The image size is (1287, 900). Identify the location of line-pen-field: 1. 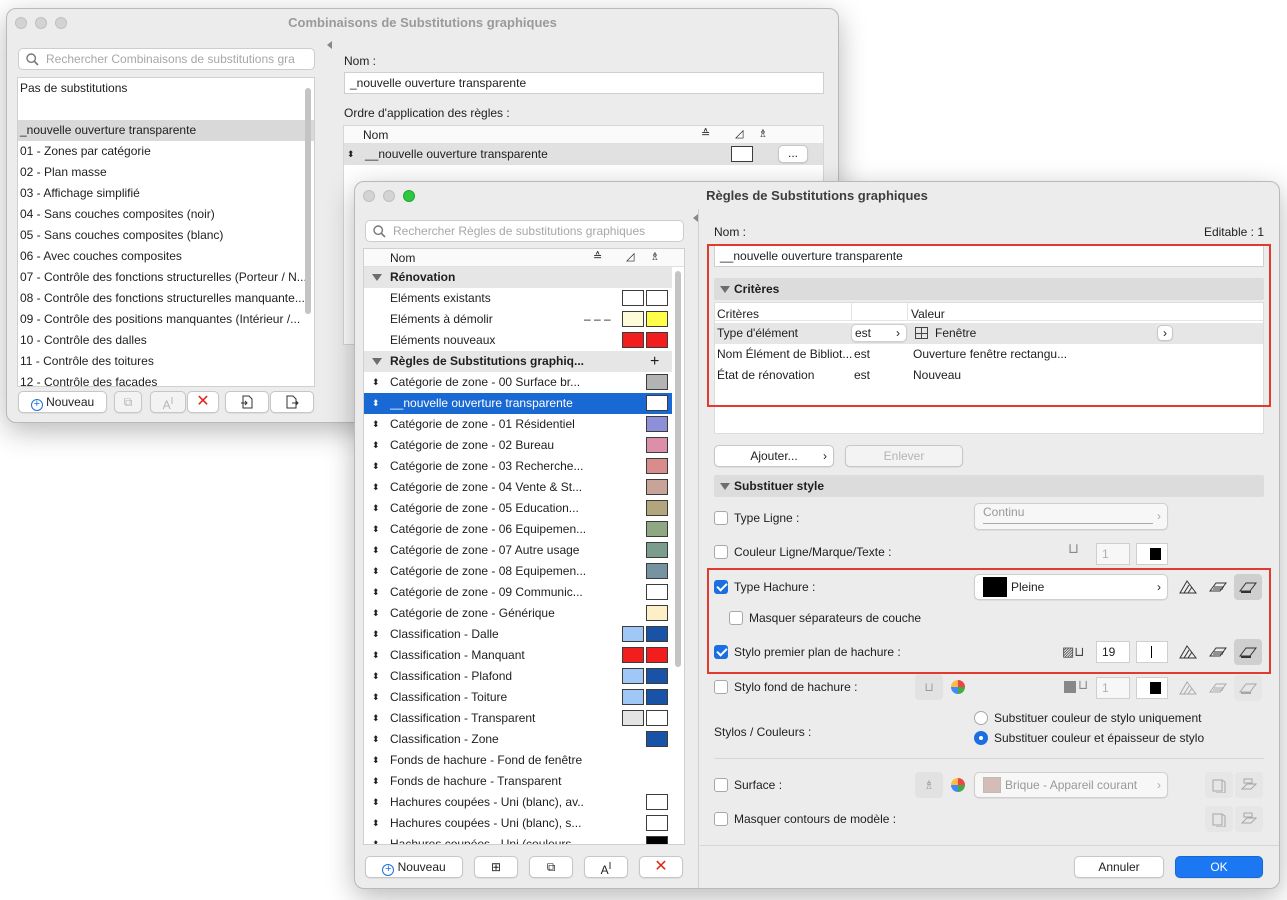
(1113, 554).